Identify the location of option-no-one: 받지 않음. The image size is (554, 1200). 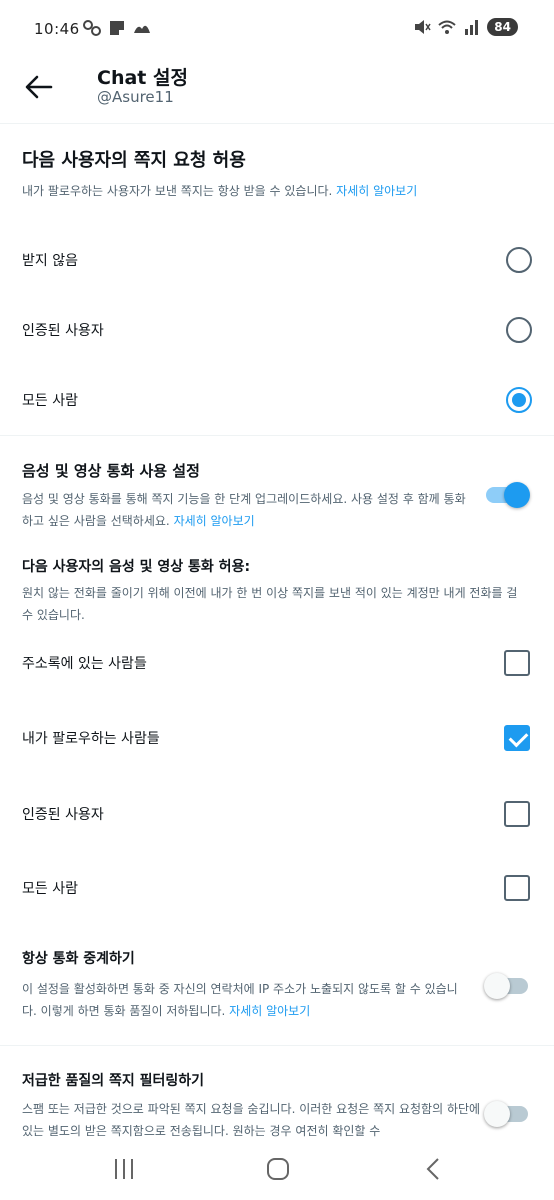
(277, 260).